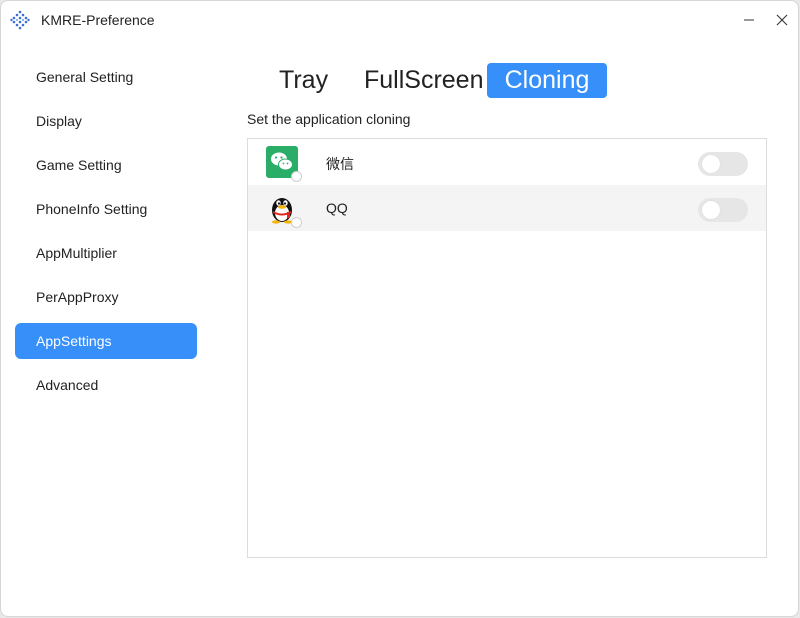 Image resolution: width=800 pixels, height=618 pixels. I want to click on list-item: 微信, so click(507, 162).